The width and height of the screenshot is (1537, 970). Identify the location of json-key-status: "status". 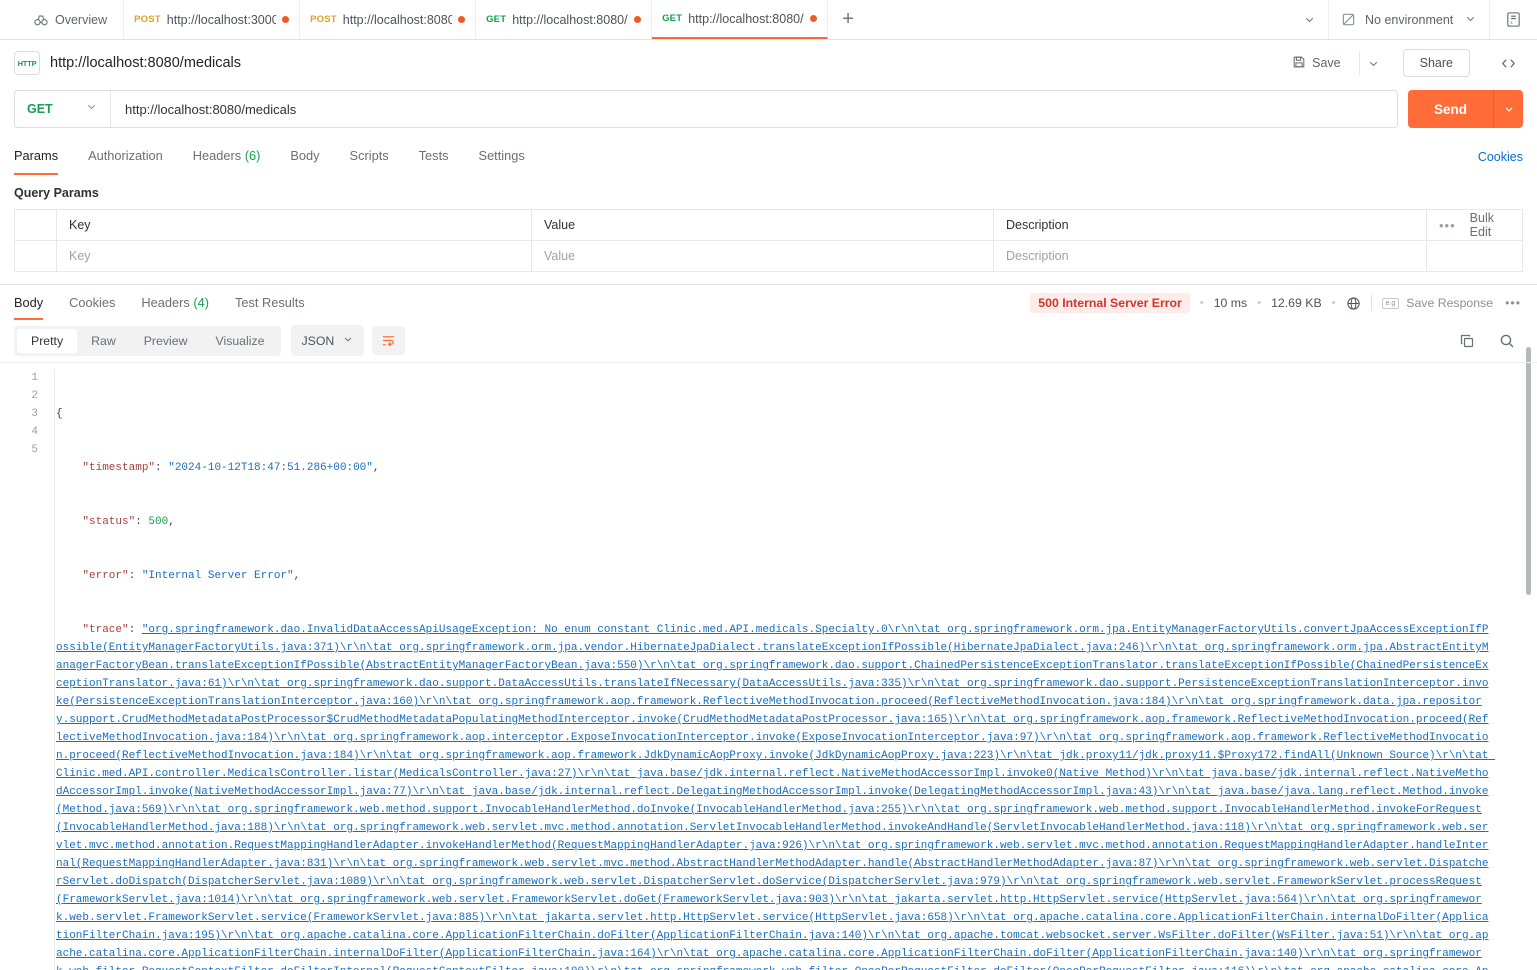
(109, 522).